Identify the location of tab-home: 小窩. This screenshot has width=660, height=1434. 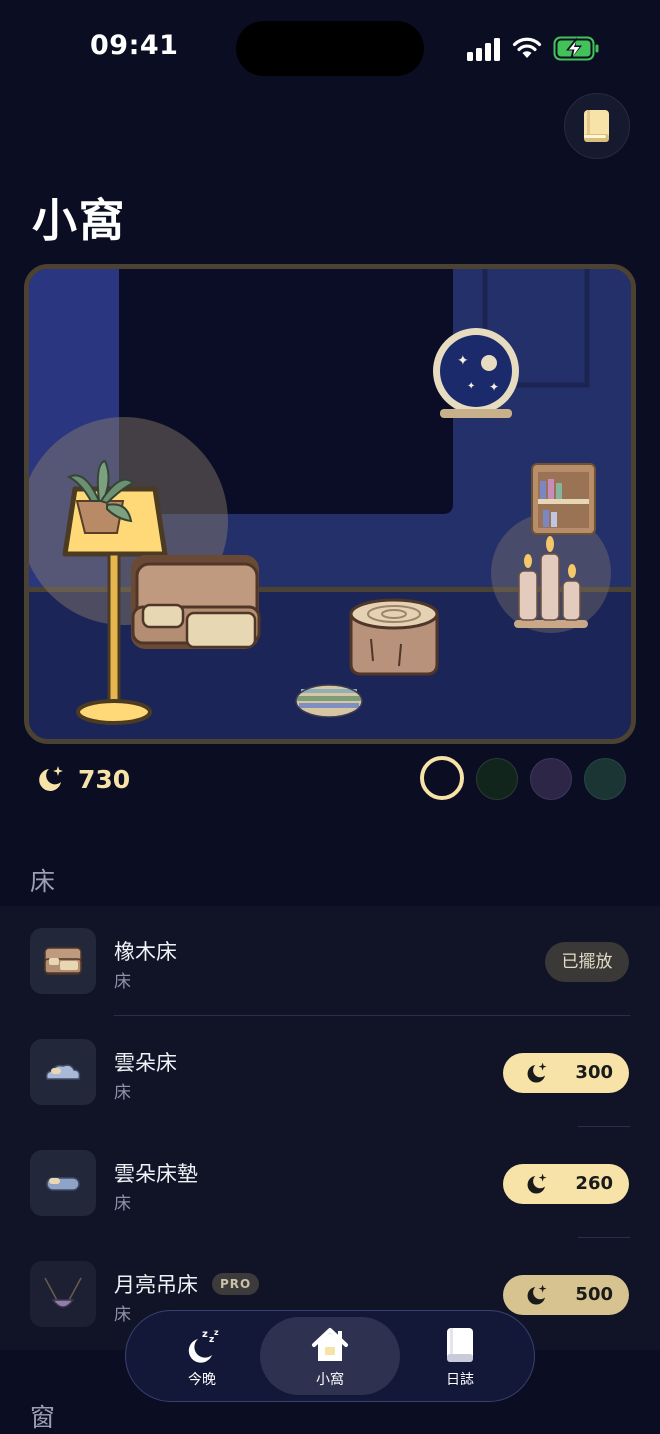
(330, 1356).